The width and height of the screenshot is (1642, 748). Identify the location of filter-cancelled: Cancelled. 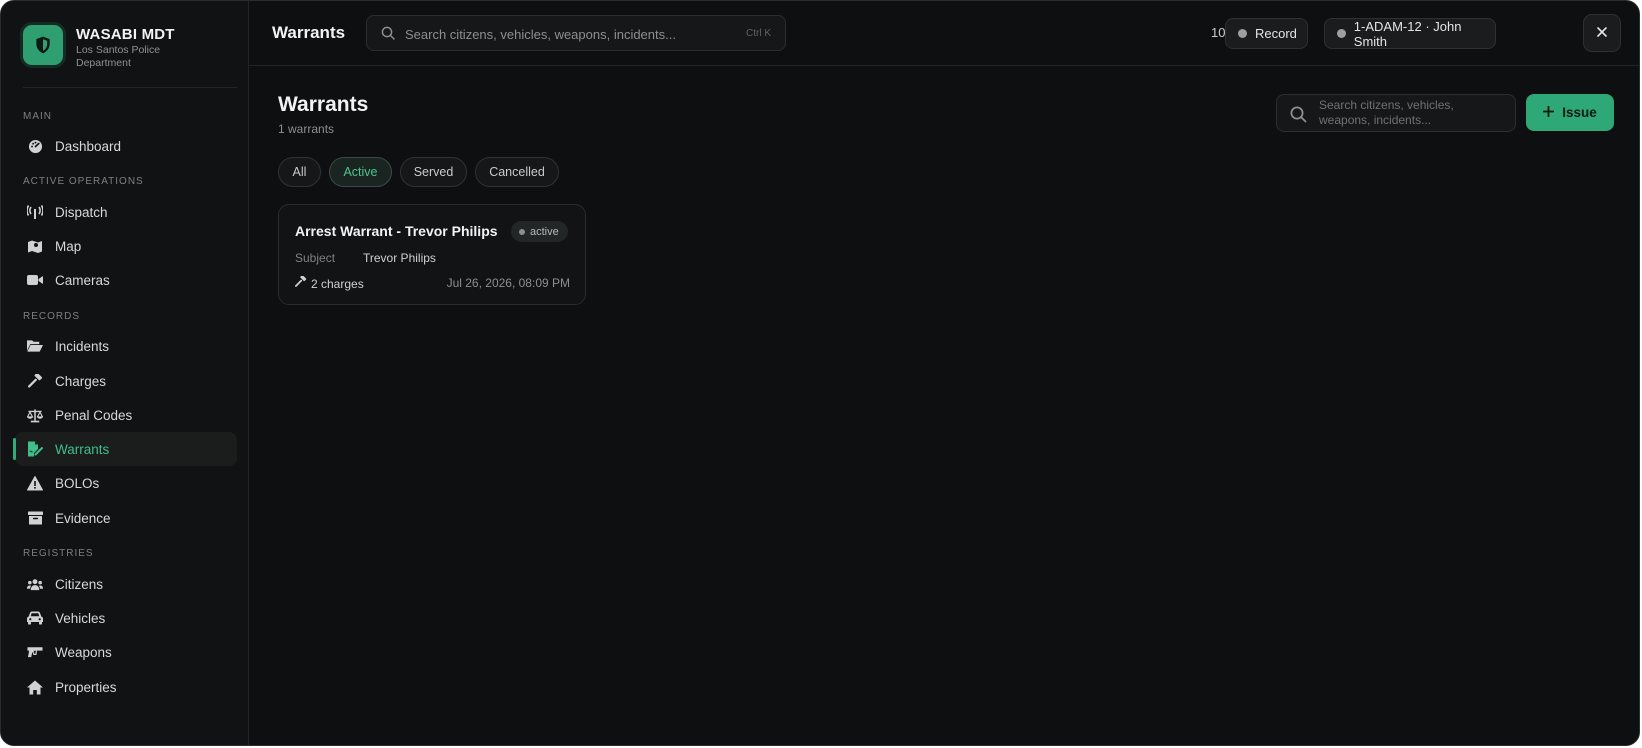
(517, 172).